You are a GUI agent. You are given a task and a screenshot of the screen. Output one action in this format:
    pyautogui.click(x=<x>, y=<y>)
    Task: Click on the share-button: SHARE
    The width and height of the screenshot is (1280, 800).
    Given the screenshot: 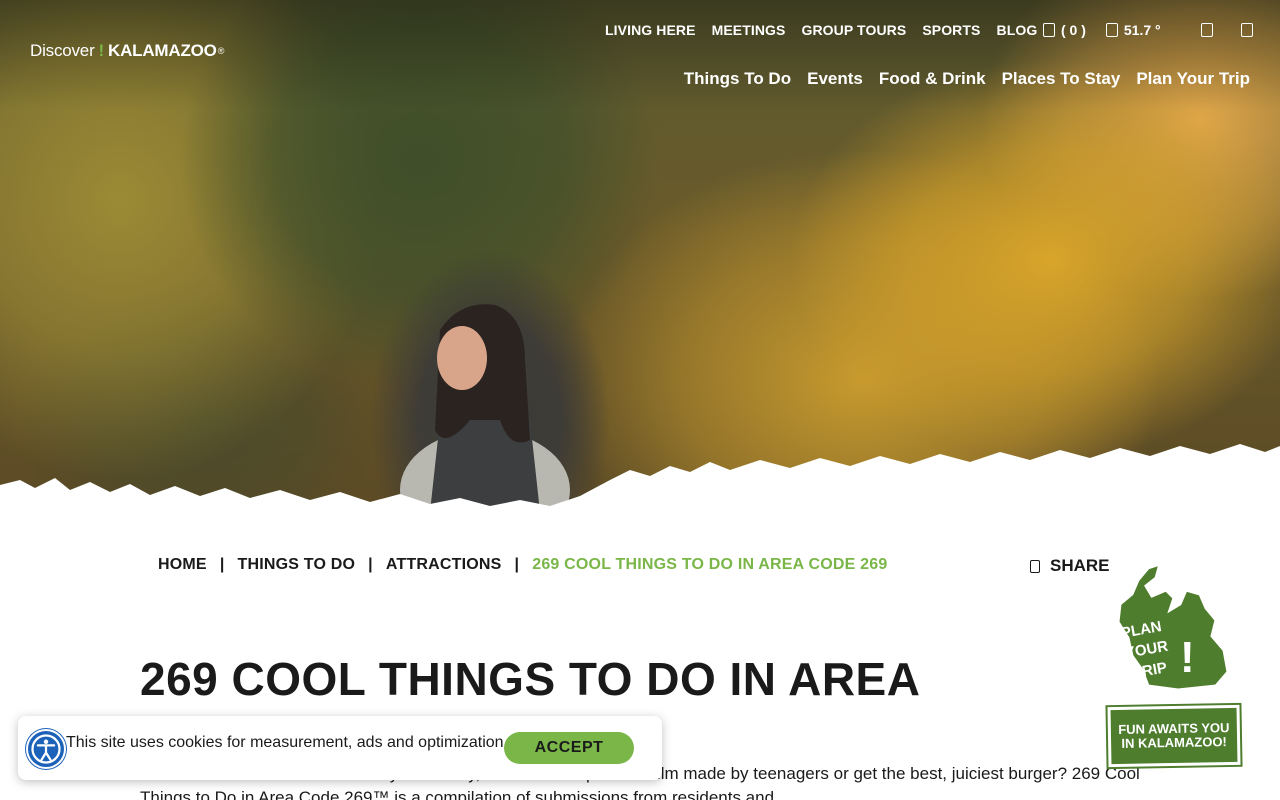 What is the action you would take?
    pyautogui.click(x=1070, y=566)
    